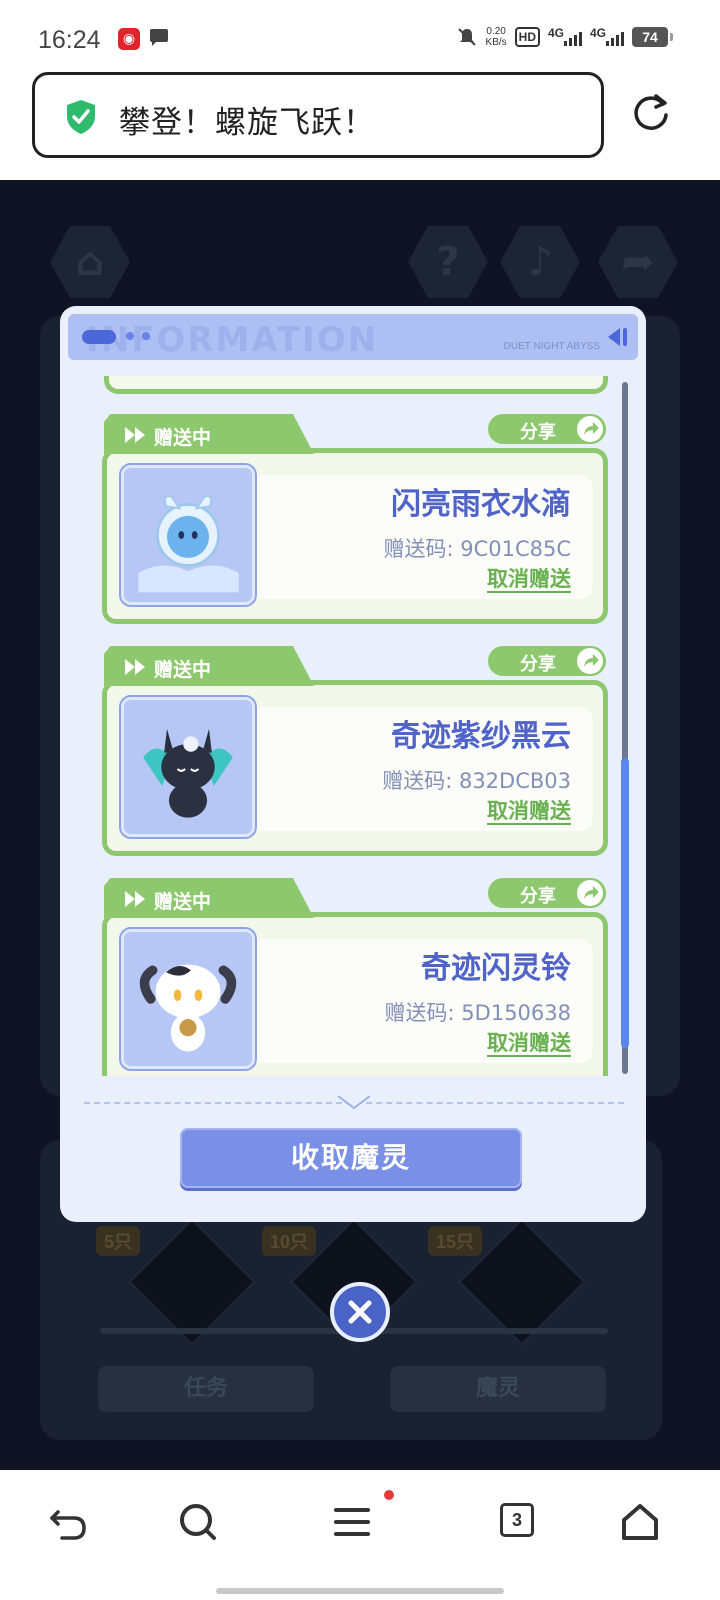 The width and height of the screenshot is (720, 1600). What do you see at coordinates (355, 994) in the screenshot?
I see `card-body: 奇迹闪灵铃 赠送码: 5D150638 取消赠送` at bounding box center [355, 994].